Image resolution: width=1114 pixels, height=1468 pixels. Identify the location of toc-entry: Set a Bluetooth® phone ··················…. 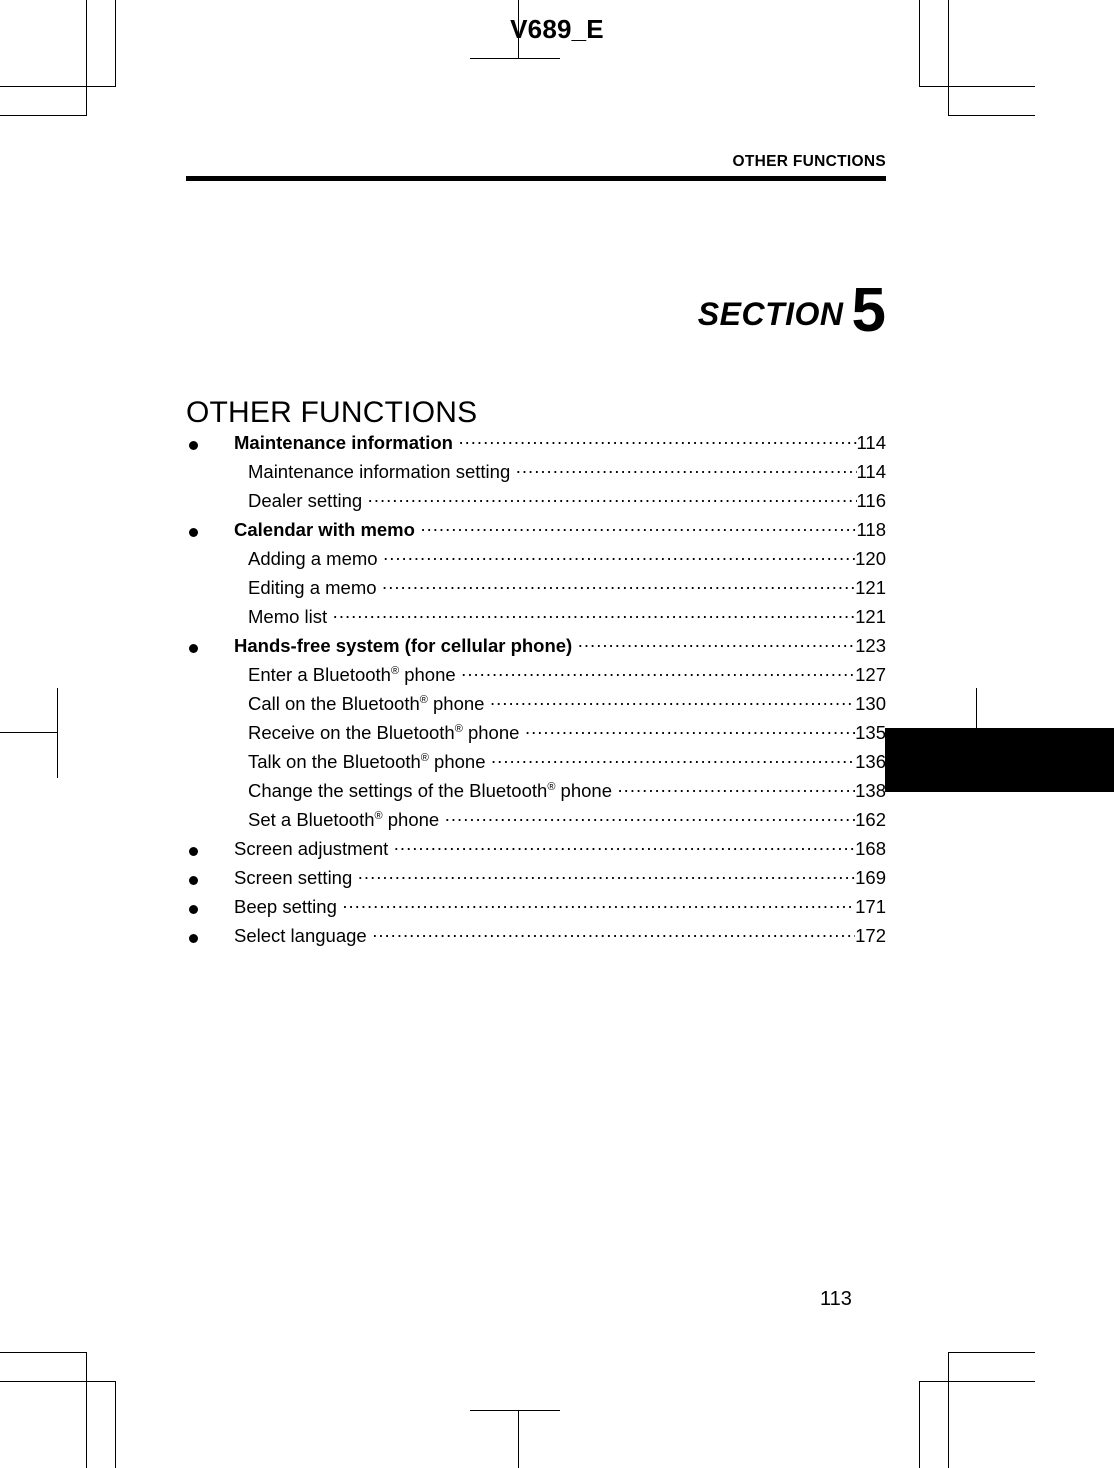
(536, 823).